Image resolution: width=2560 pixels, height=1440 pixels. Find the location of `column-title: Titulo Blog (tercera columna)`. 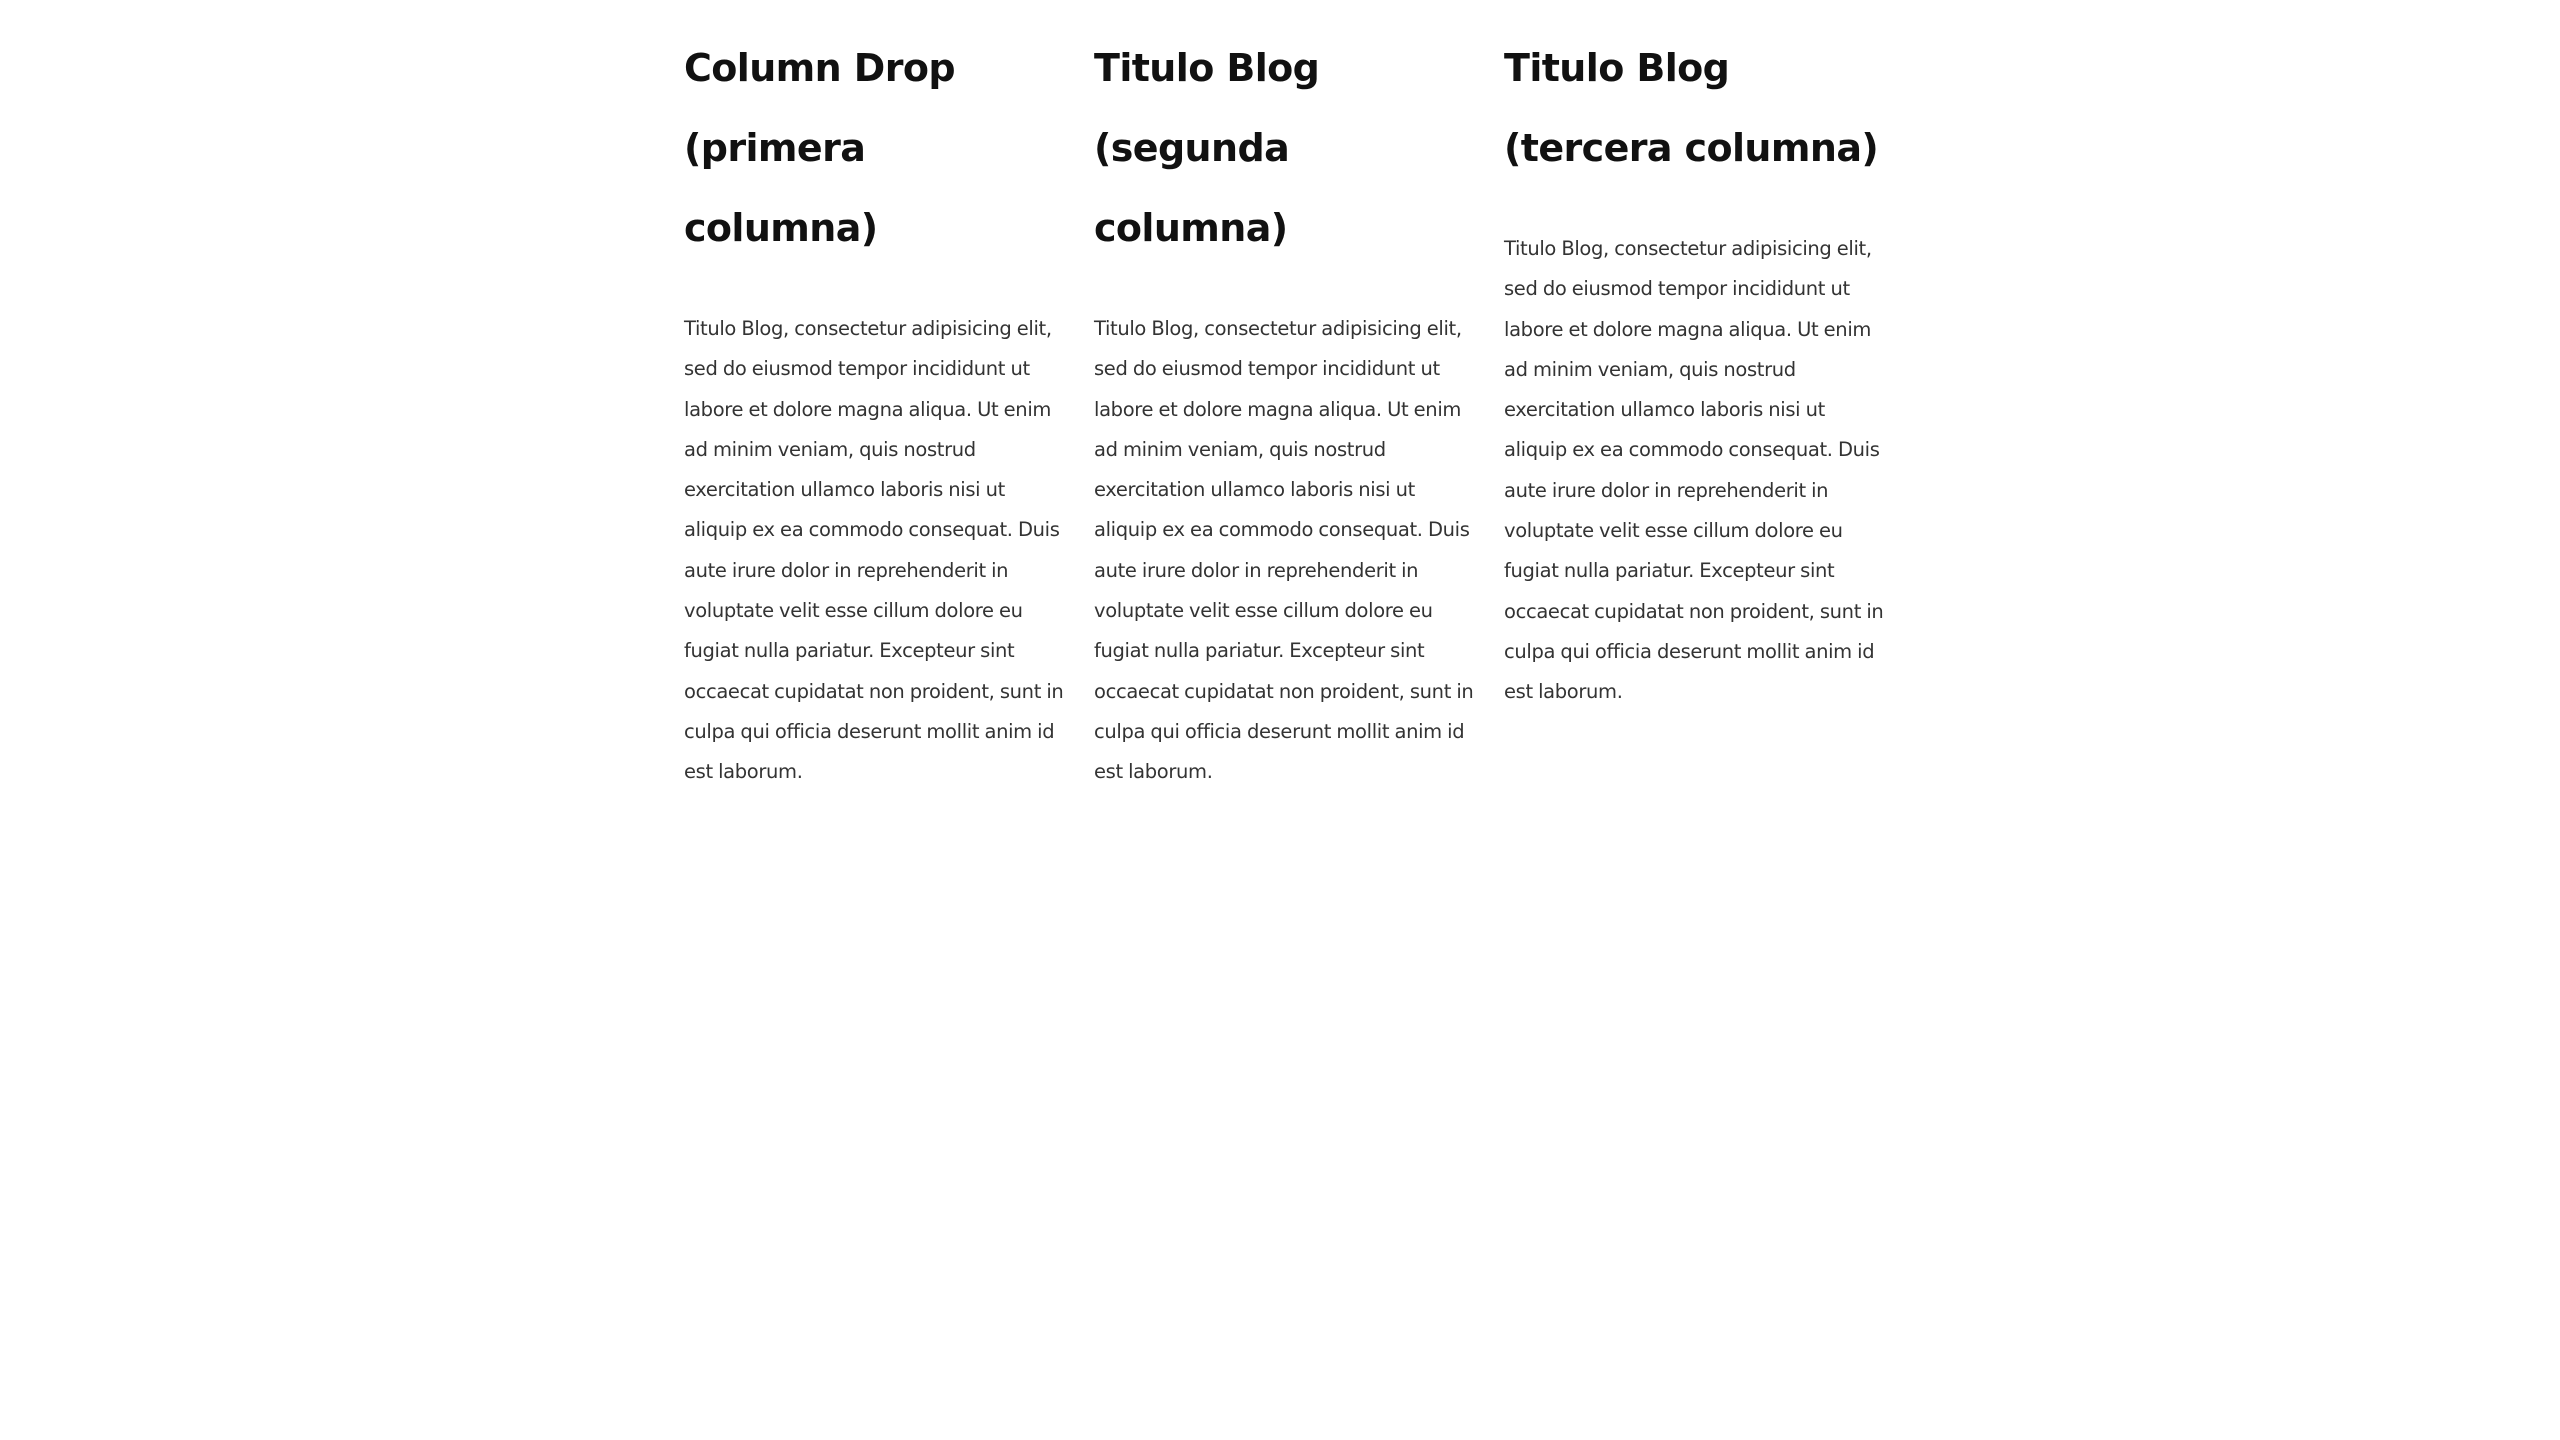

column-title: Titulo Blog (tercera columna) is located at coordinates (1691, 108).